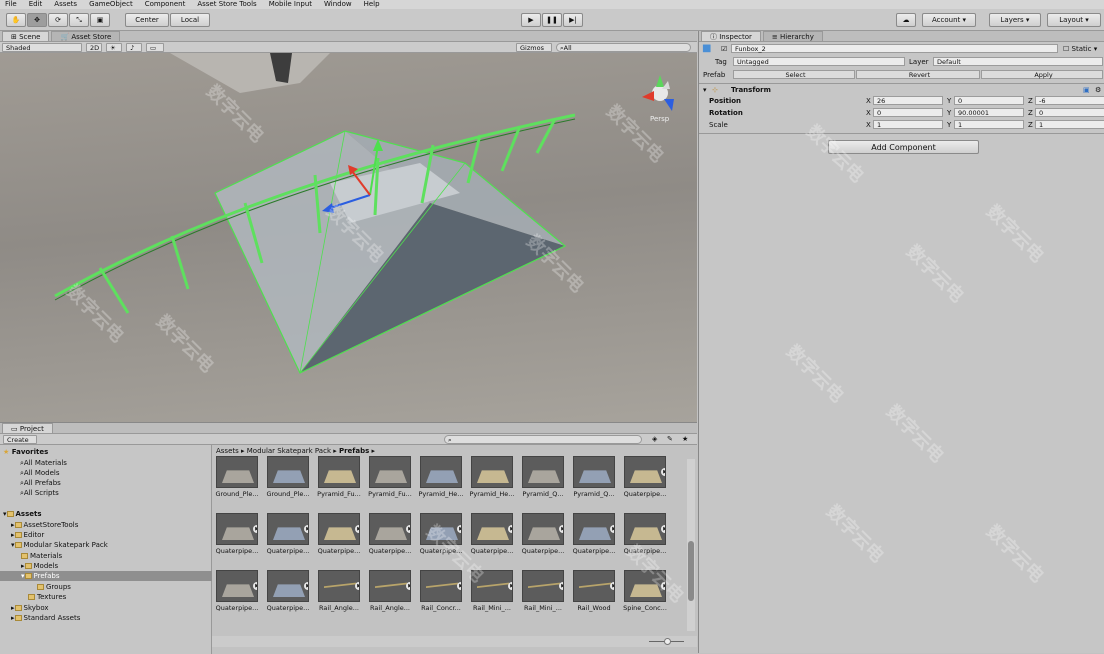  Describe the element at coordinates (667, 641) in the screenshot. I see `slider-handle` at that location.